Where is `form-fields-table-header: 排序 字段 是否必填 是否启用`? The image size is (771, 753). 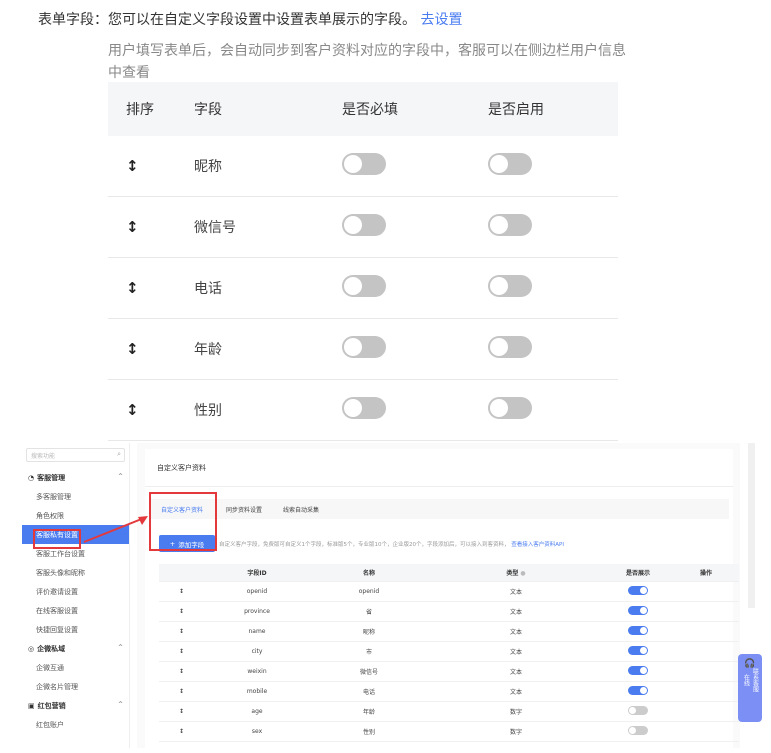 form-fields-table-header: 排序 字段 是否必填 是否启用 is located at coordinates (363, 109).